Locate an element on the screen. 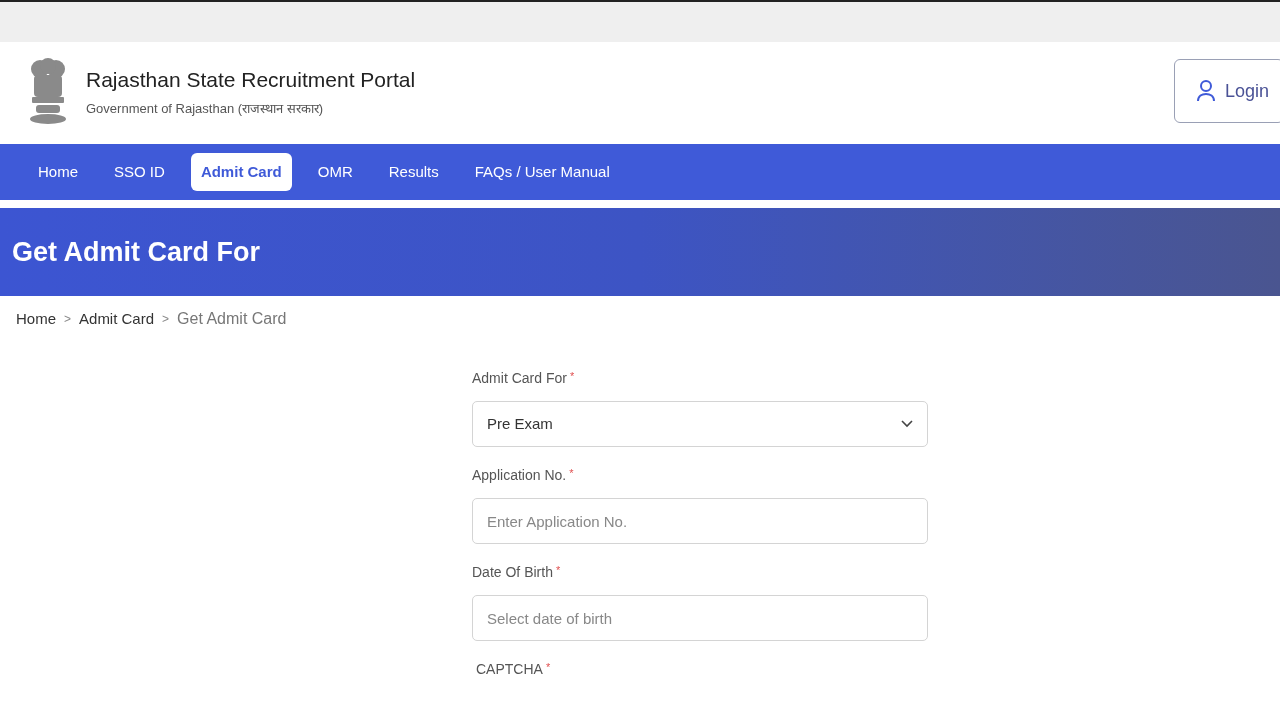 Image resolution: width=1280 pixels, height=720 pixels. chevron-down-icon is located at coordinates (907, 424).